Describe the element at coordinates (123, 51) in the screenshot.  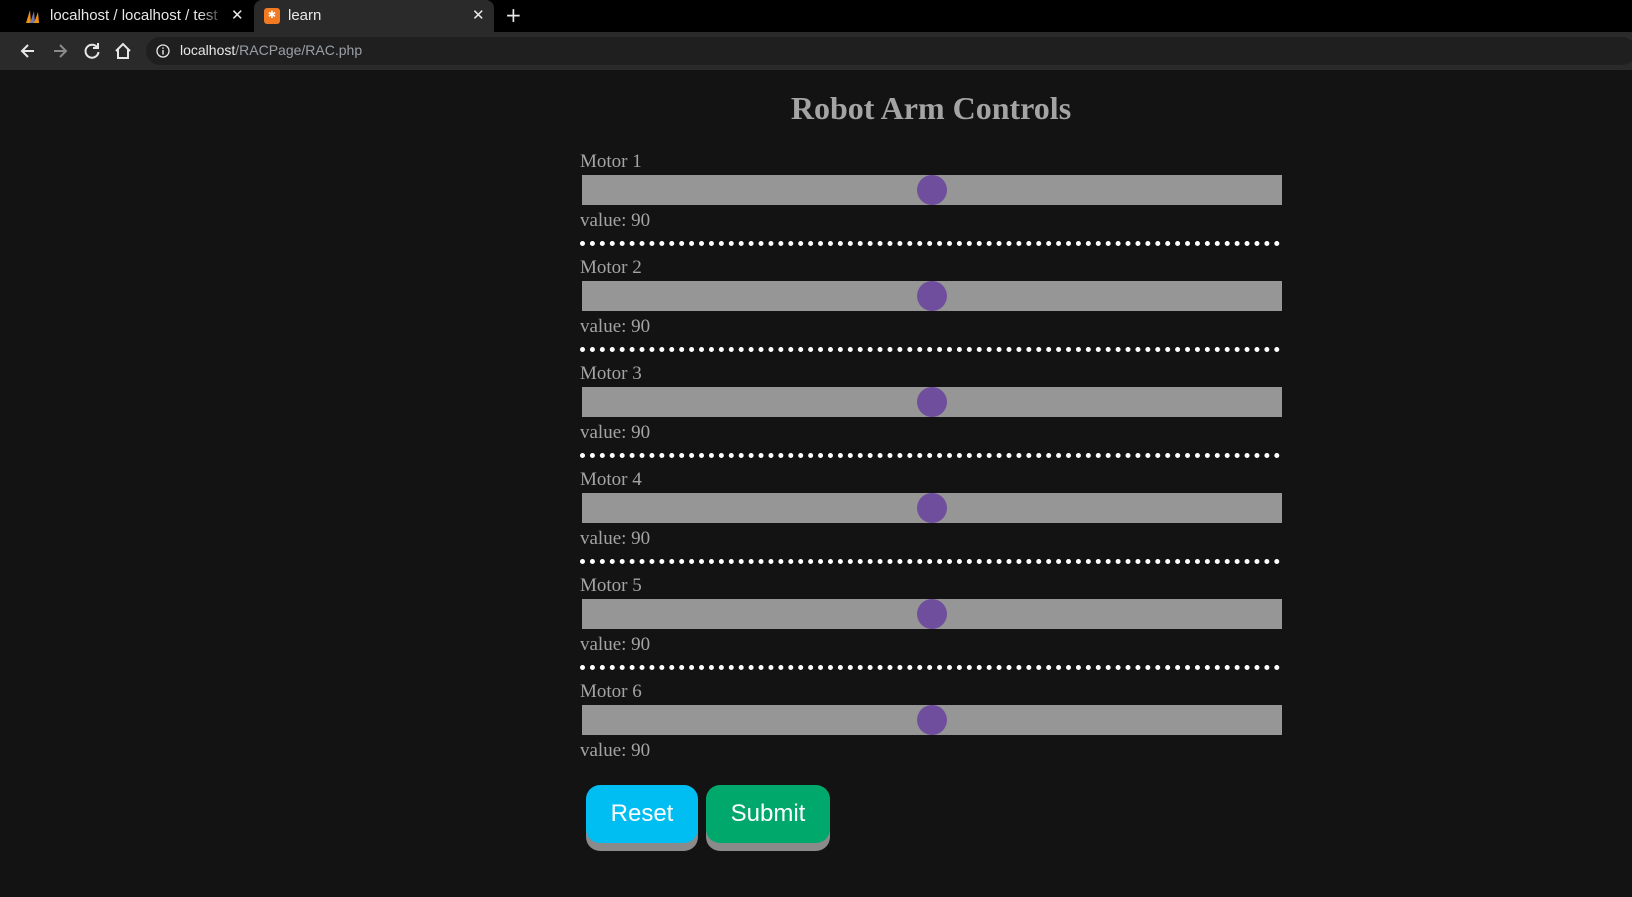
I see `home-icon` at that location.